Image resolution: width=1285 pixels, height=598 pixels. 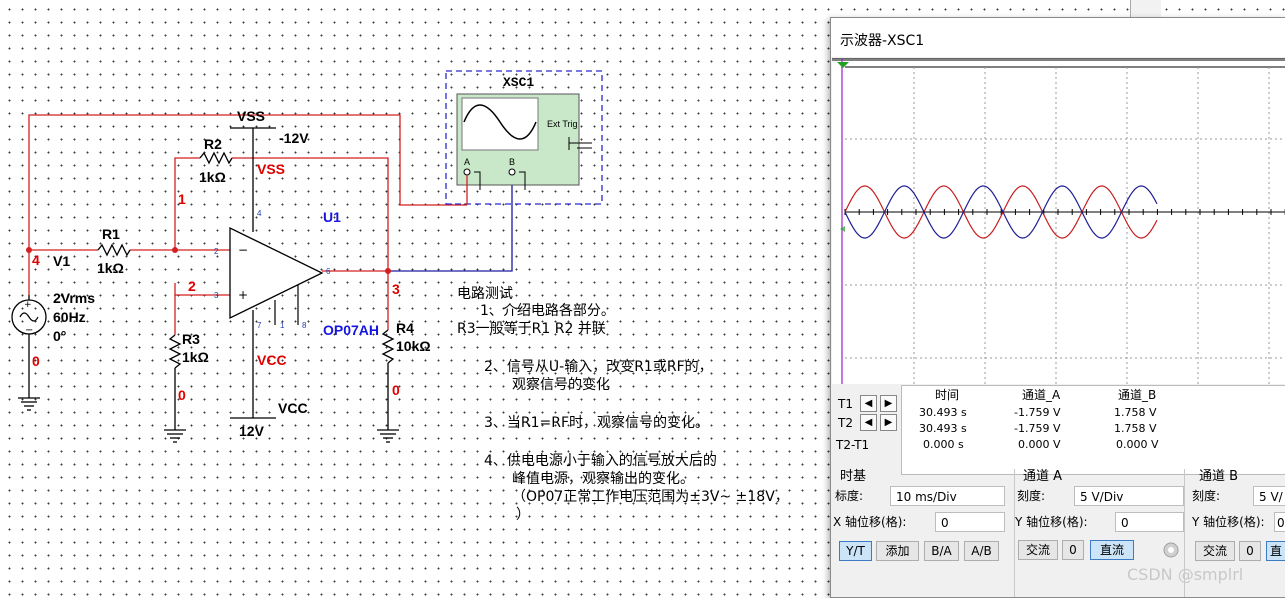 What do you see at coordinates (110, 268) in the screenshot?
I see `r1-value: 1kΩ` at bounding box center [110, 268].